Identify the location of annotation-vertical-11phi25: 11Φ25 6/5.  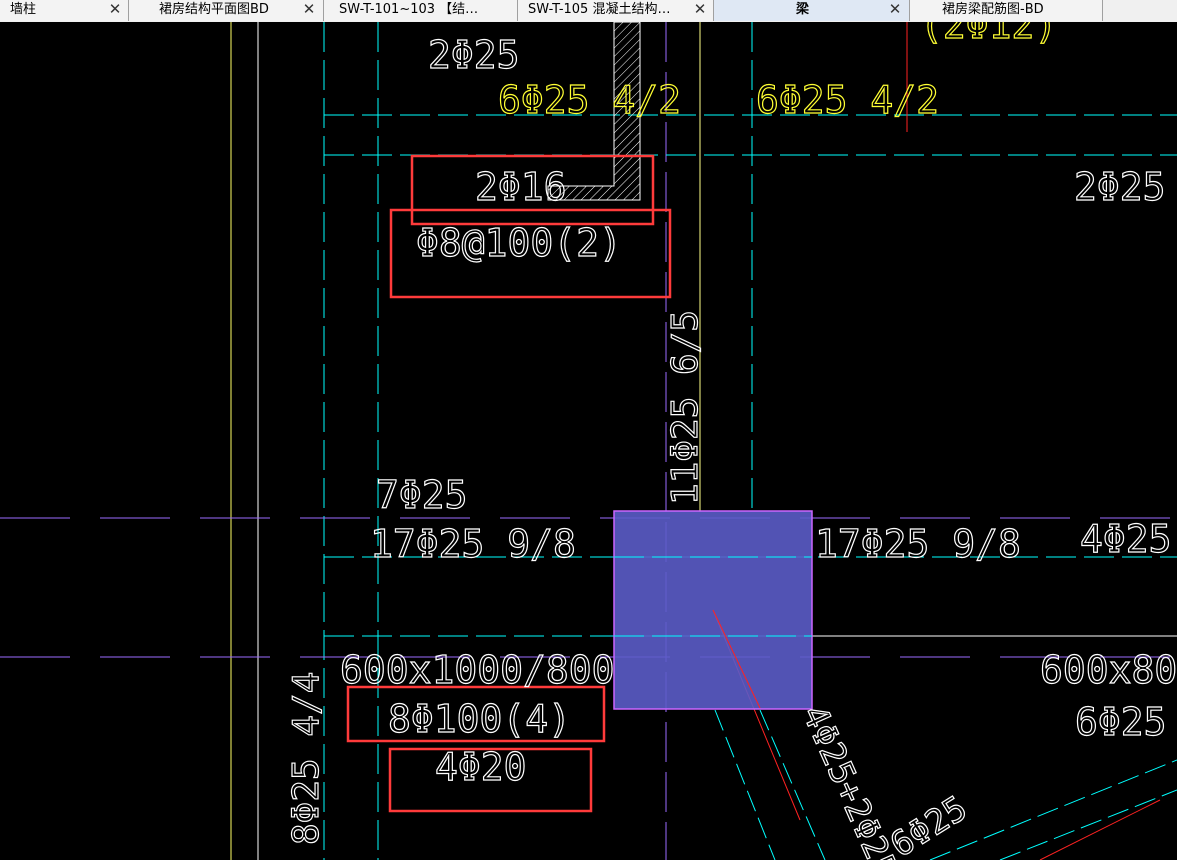
(685, 407).